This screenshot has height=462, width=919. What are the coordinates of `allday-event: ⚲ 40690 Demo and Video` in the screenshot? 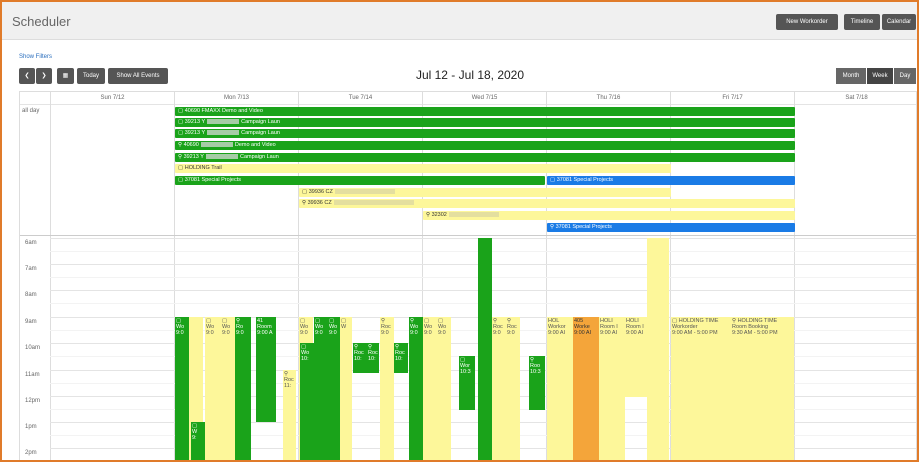 It's located at (485, 145).